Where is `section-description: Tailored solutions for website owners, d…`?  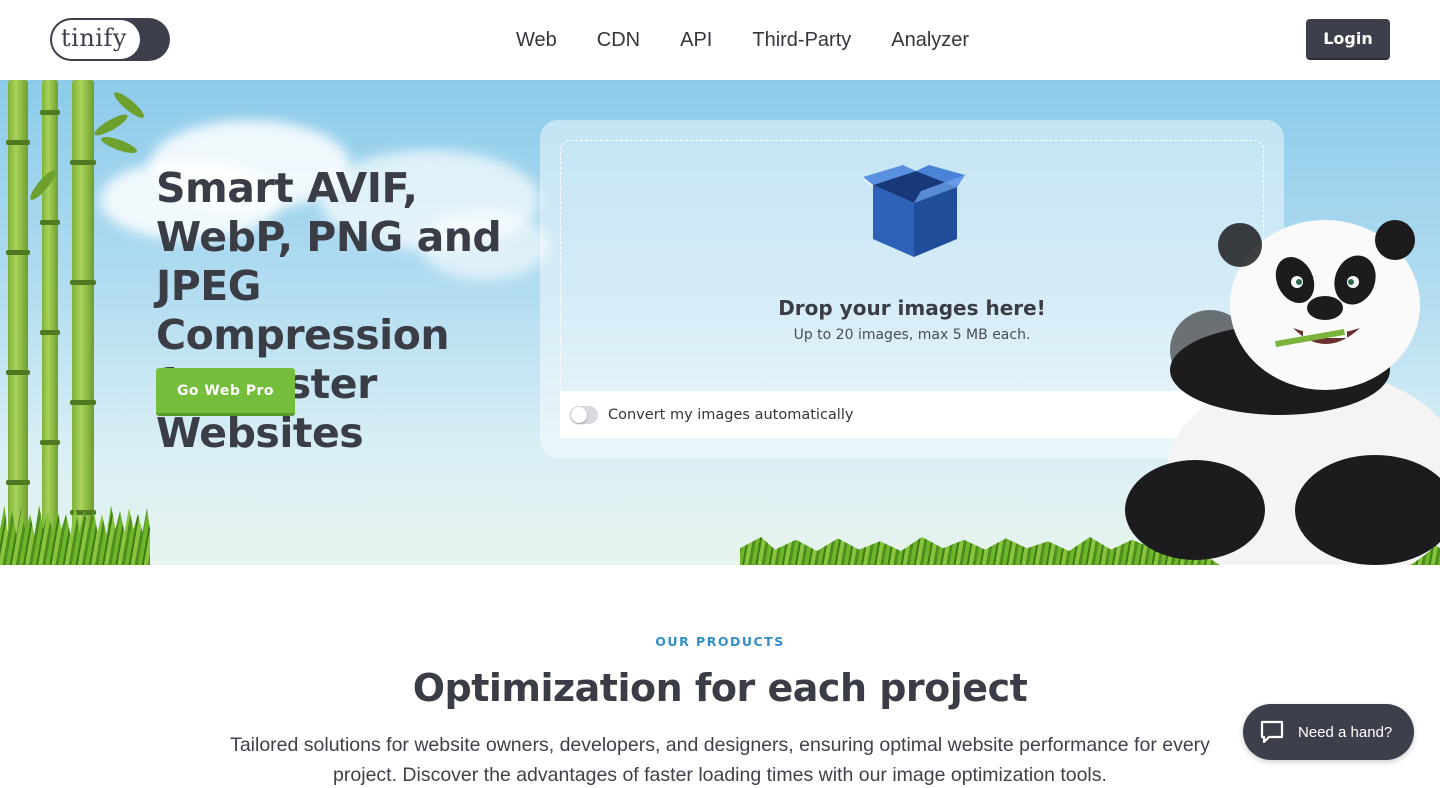
section-description: Tailored solutions for website owners, d… is located at coordinates (720, 760).